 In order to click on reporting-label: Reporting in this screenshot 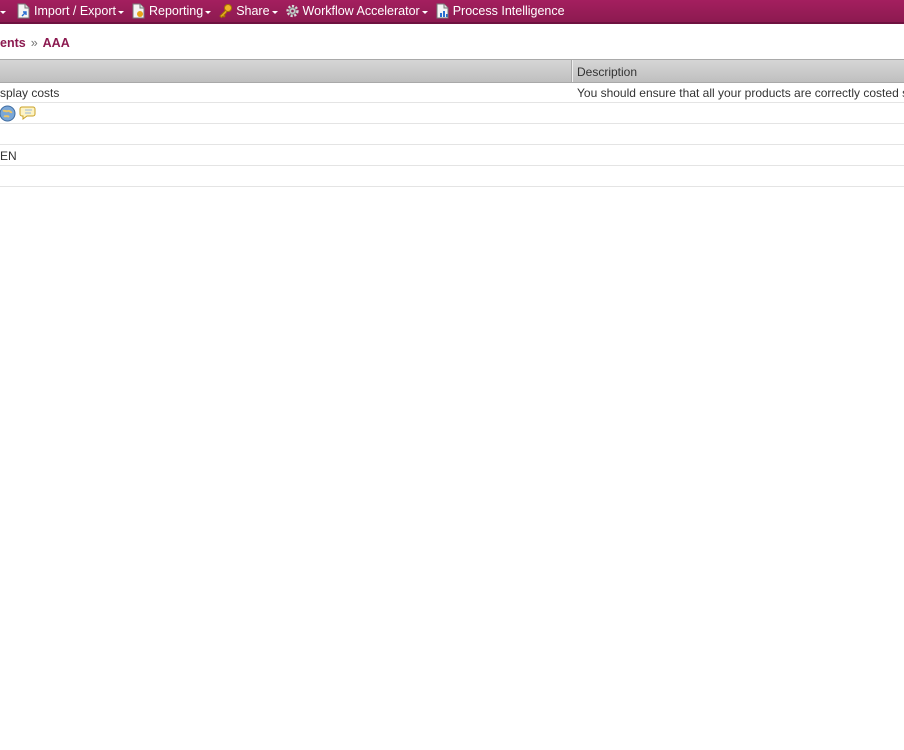, I will do `click(176, 11)`.